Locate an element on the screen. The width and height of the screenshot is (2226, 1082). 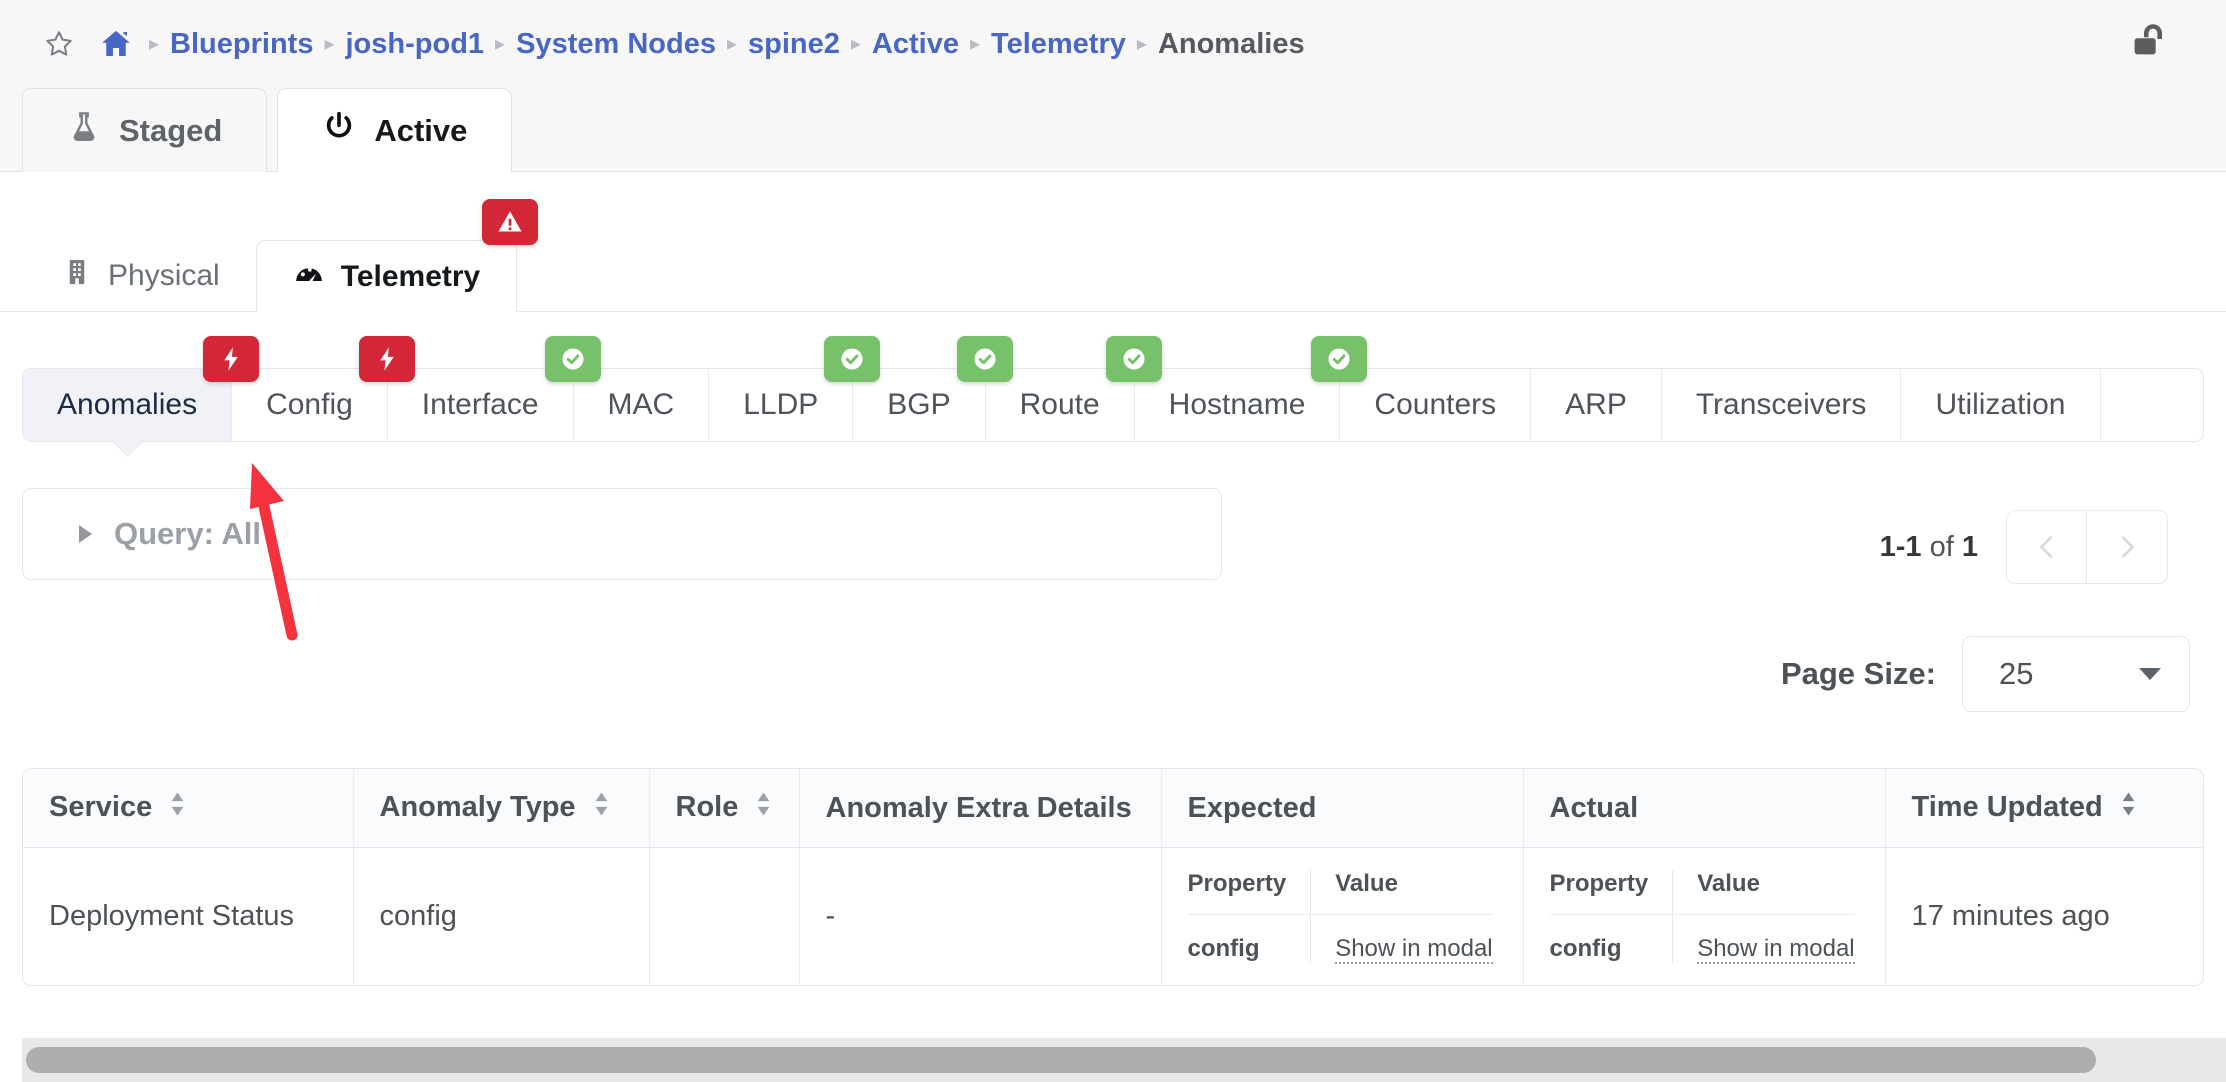
tab-interface: Interface is located at coordinates (494, 388).